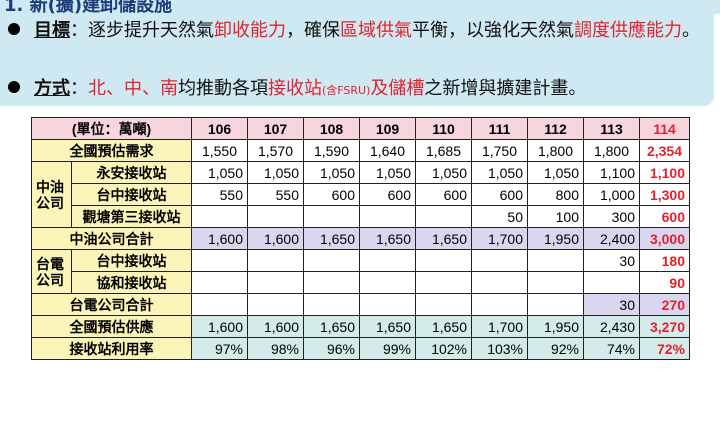  Describe the element at coordinates (664, 348) in the screenshot. I see `value-cell: 72%` at that location.